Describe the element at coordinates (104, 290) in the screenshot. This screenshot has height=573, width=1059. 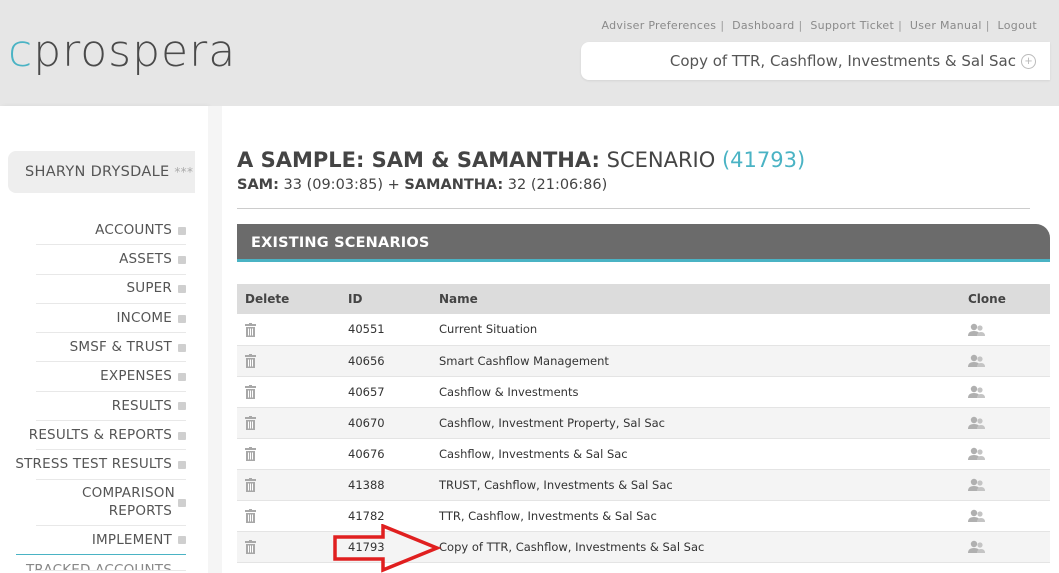
I see `nav-item-super: SUPER` at that location.